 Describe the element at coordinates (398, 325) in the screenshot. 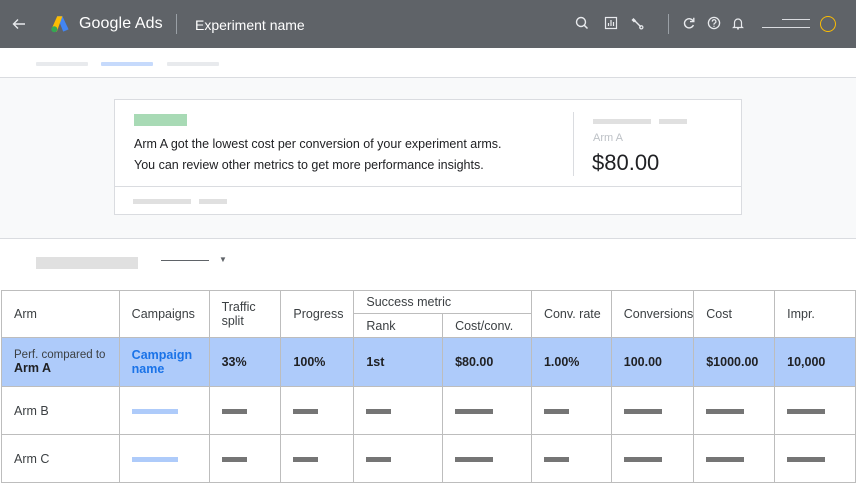

I see `col-header-rank: Rank` at that location.